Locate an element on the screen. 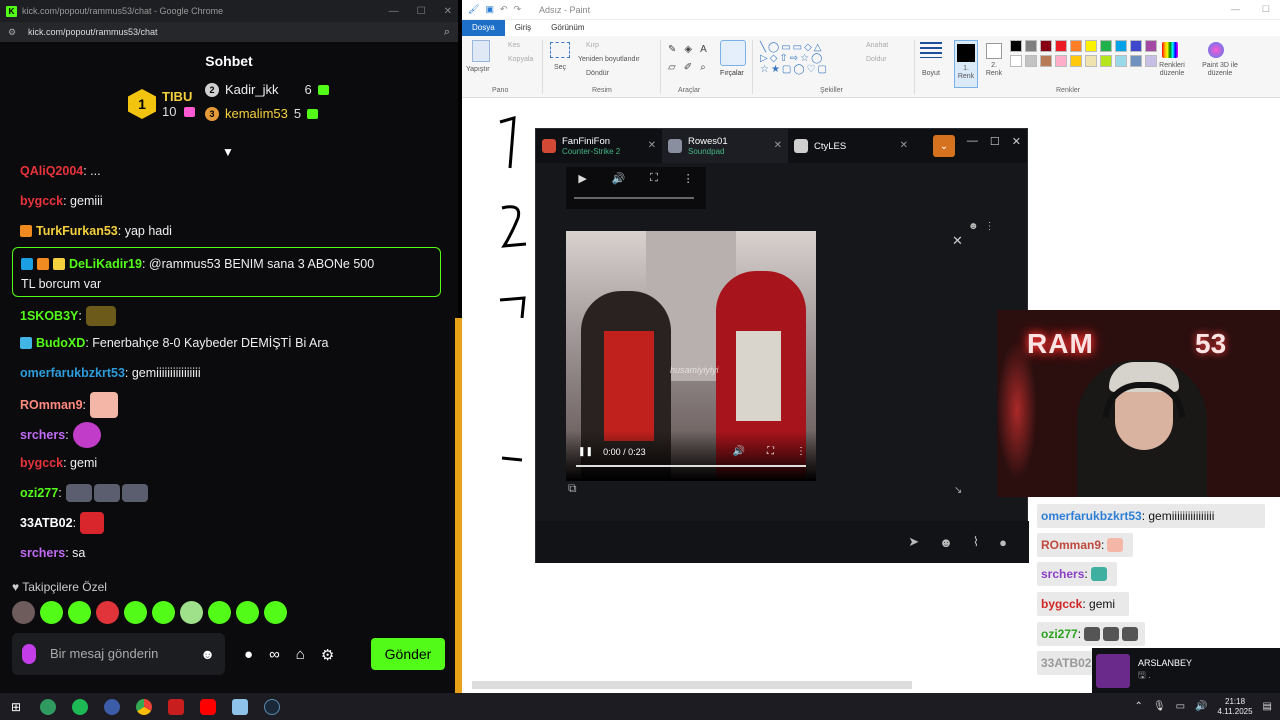 The height and width of the screenshot is (720, 1280). message-user: omerfarukbzkrt53 is located at coordinates (72, 373).